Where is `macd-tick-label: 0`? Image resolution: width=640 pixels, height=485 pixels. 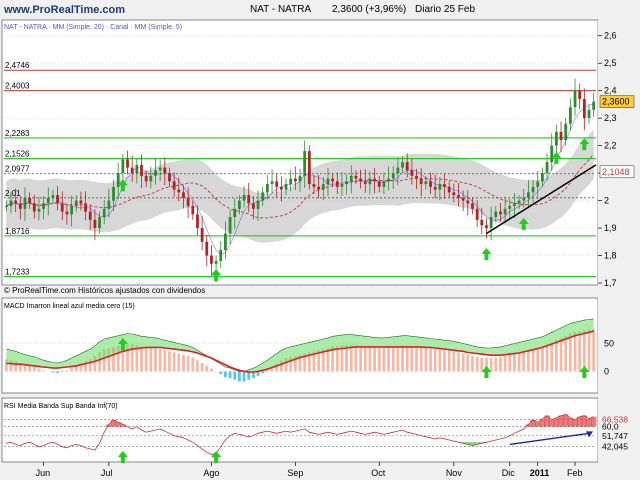 macd-tick-label: 0 is located at coordinates (606, 371).